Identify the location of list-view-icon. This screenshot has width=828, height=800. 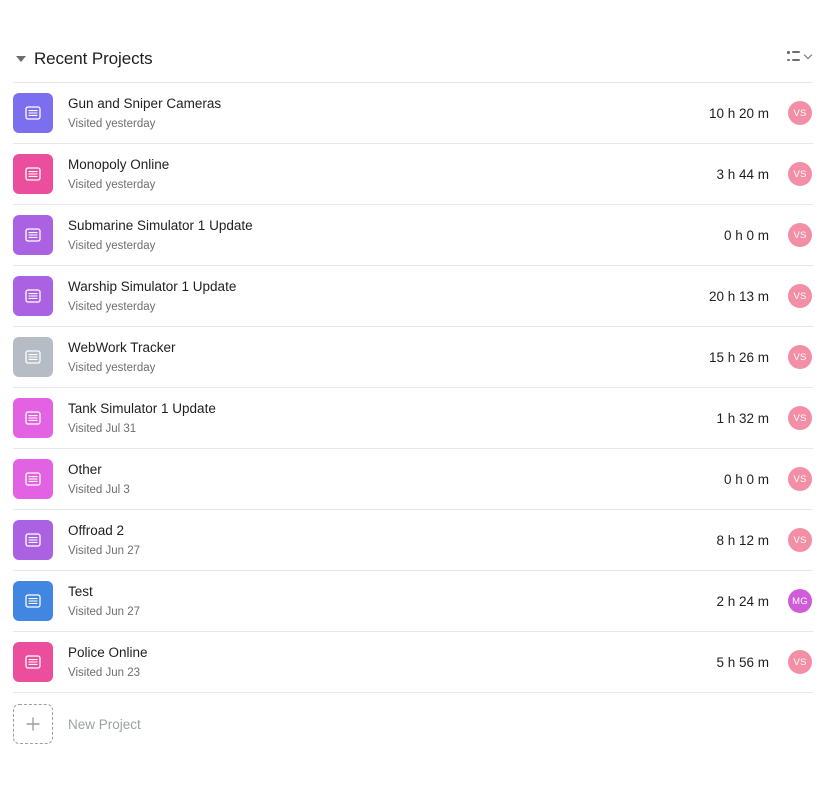
(793, 56).